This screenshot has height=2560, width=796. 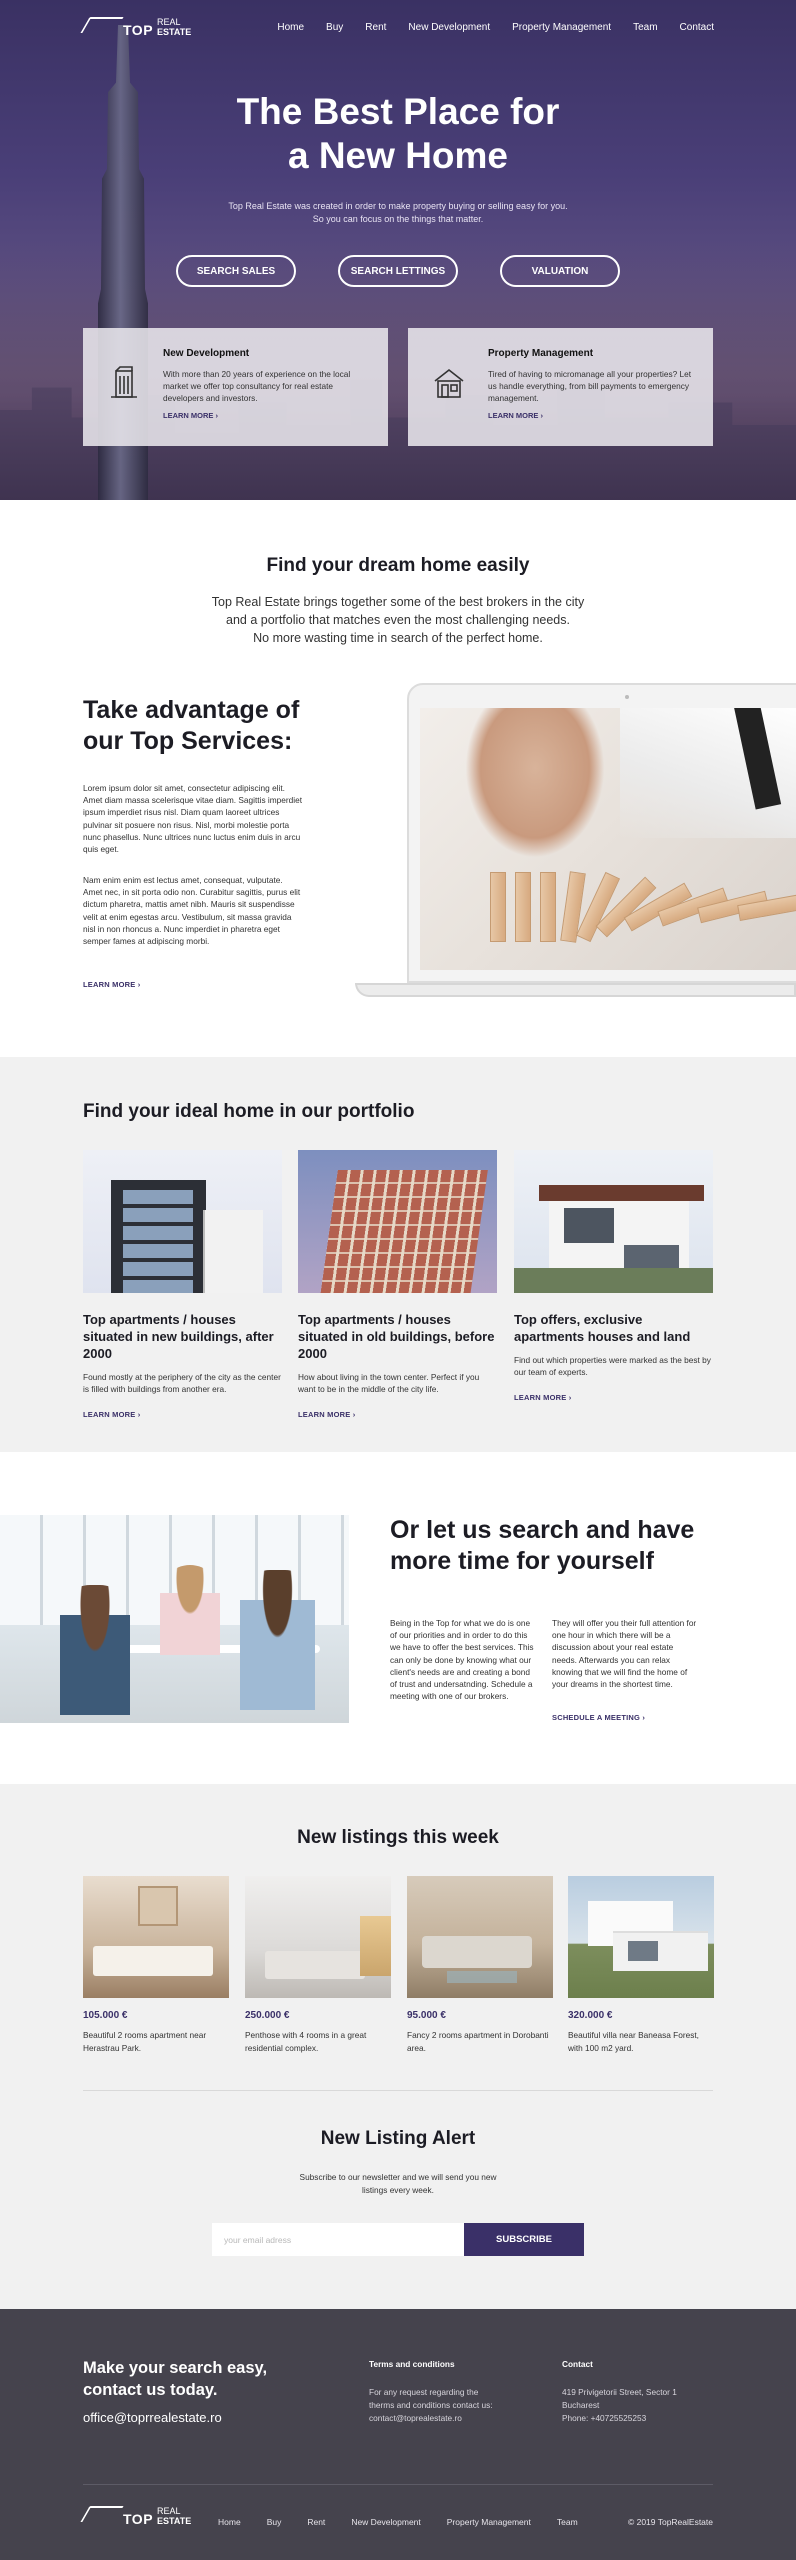 I want to click on subscribe-button: SUBSCRIBE, so click(x=524, y=2239).